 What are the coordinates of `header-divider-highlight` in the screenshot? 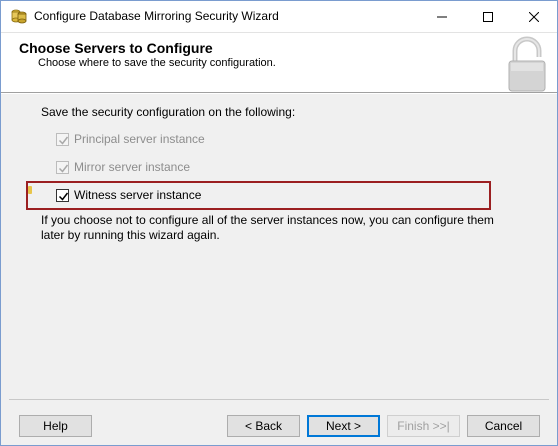 It's located at (279, 93).